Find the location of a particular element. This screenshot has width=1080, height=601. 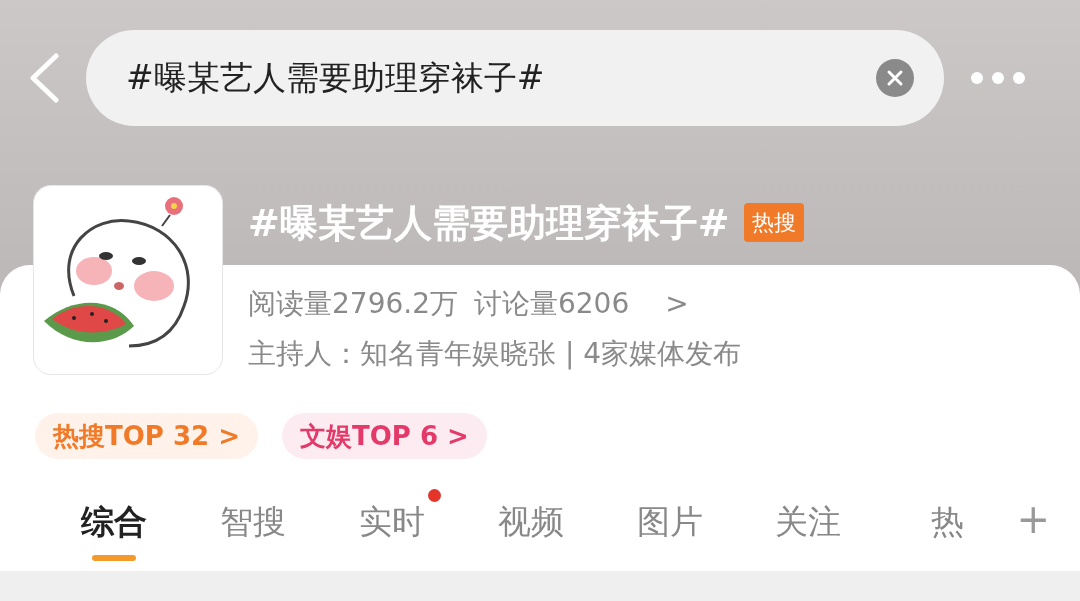

ranking-chip: 热搜TOP 32 > is located at coordinates (146, 436).